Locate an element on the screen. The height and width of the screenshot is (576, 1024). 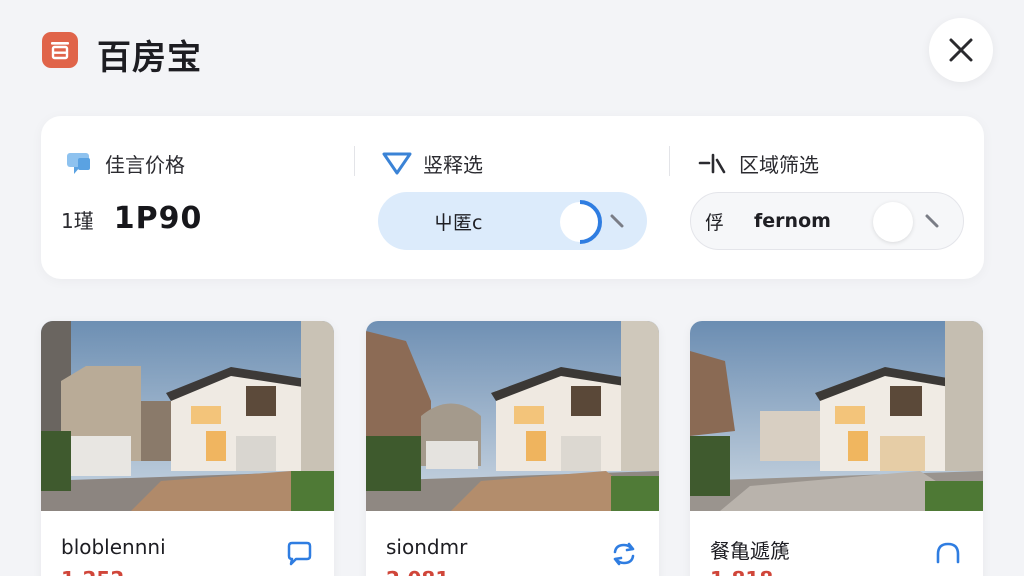
app-logo-icon is located at coordinates (60, 50).